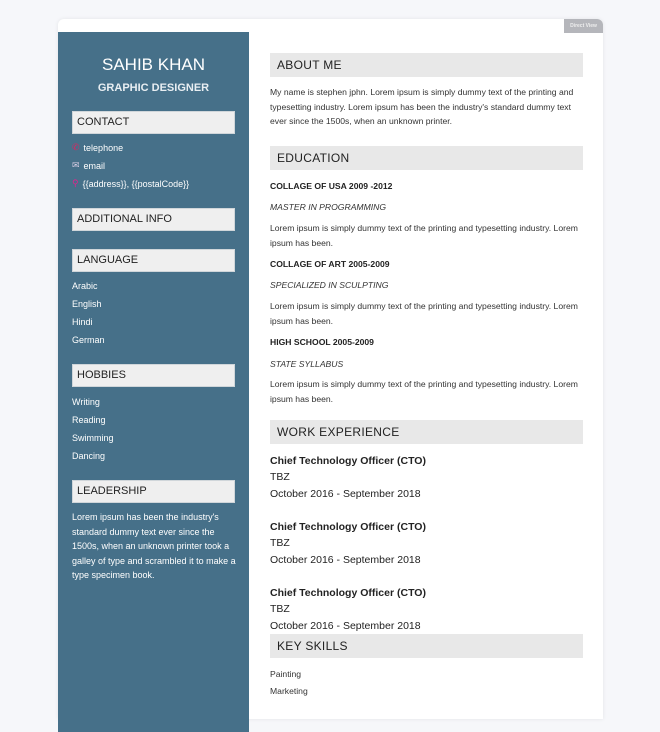 The image size is (660, 732). What do you see at coordinates (426, 158) in the screenshot?
I see `education-header: EDUCATION` at bounding box center [426, 158].